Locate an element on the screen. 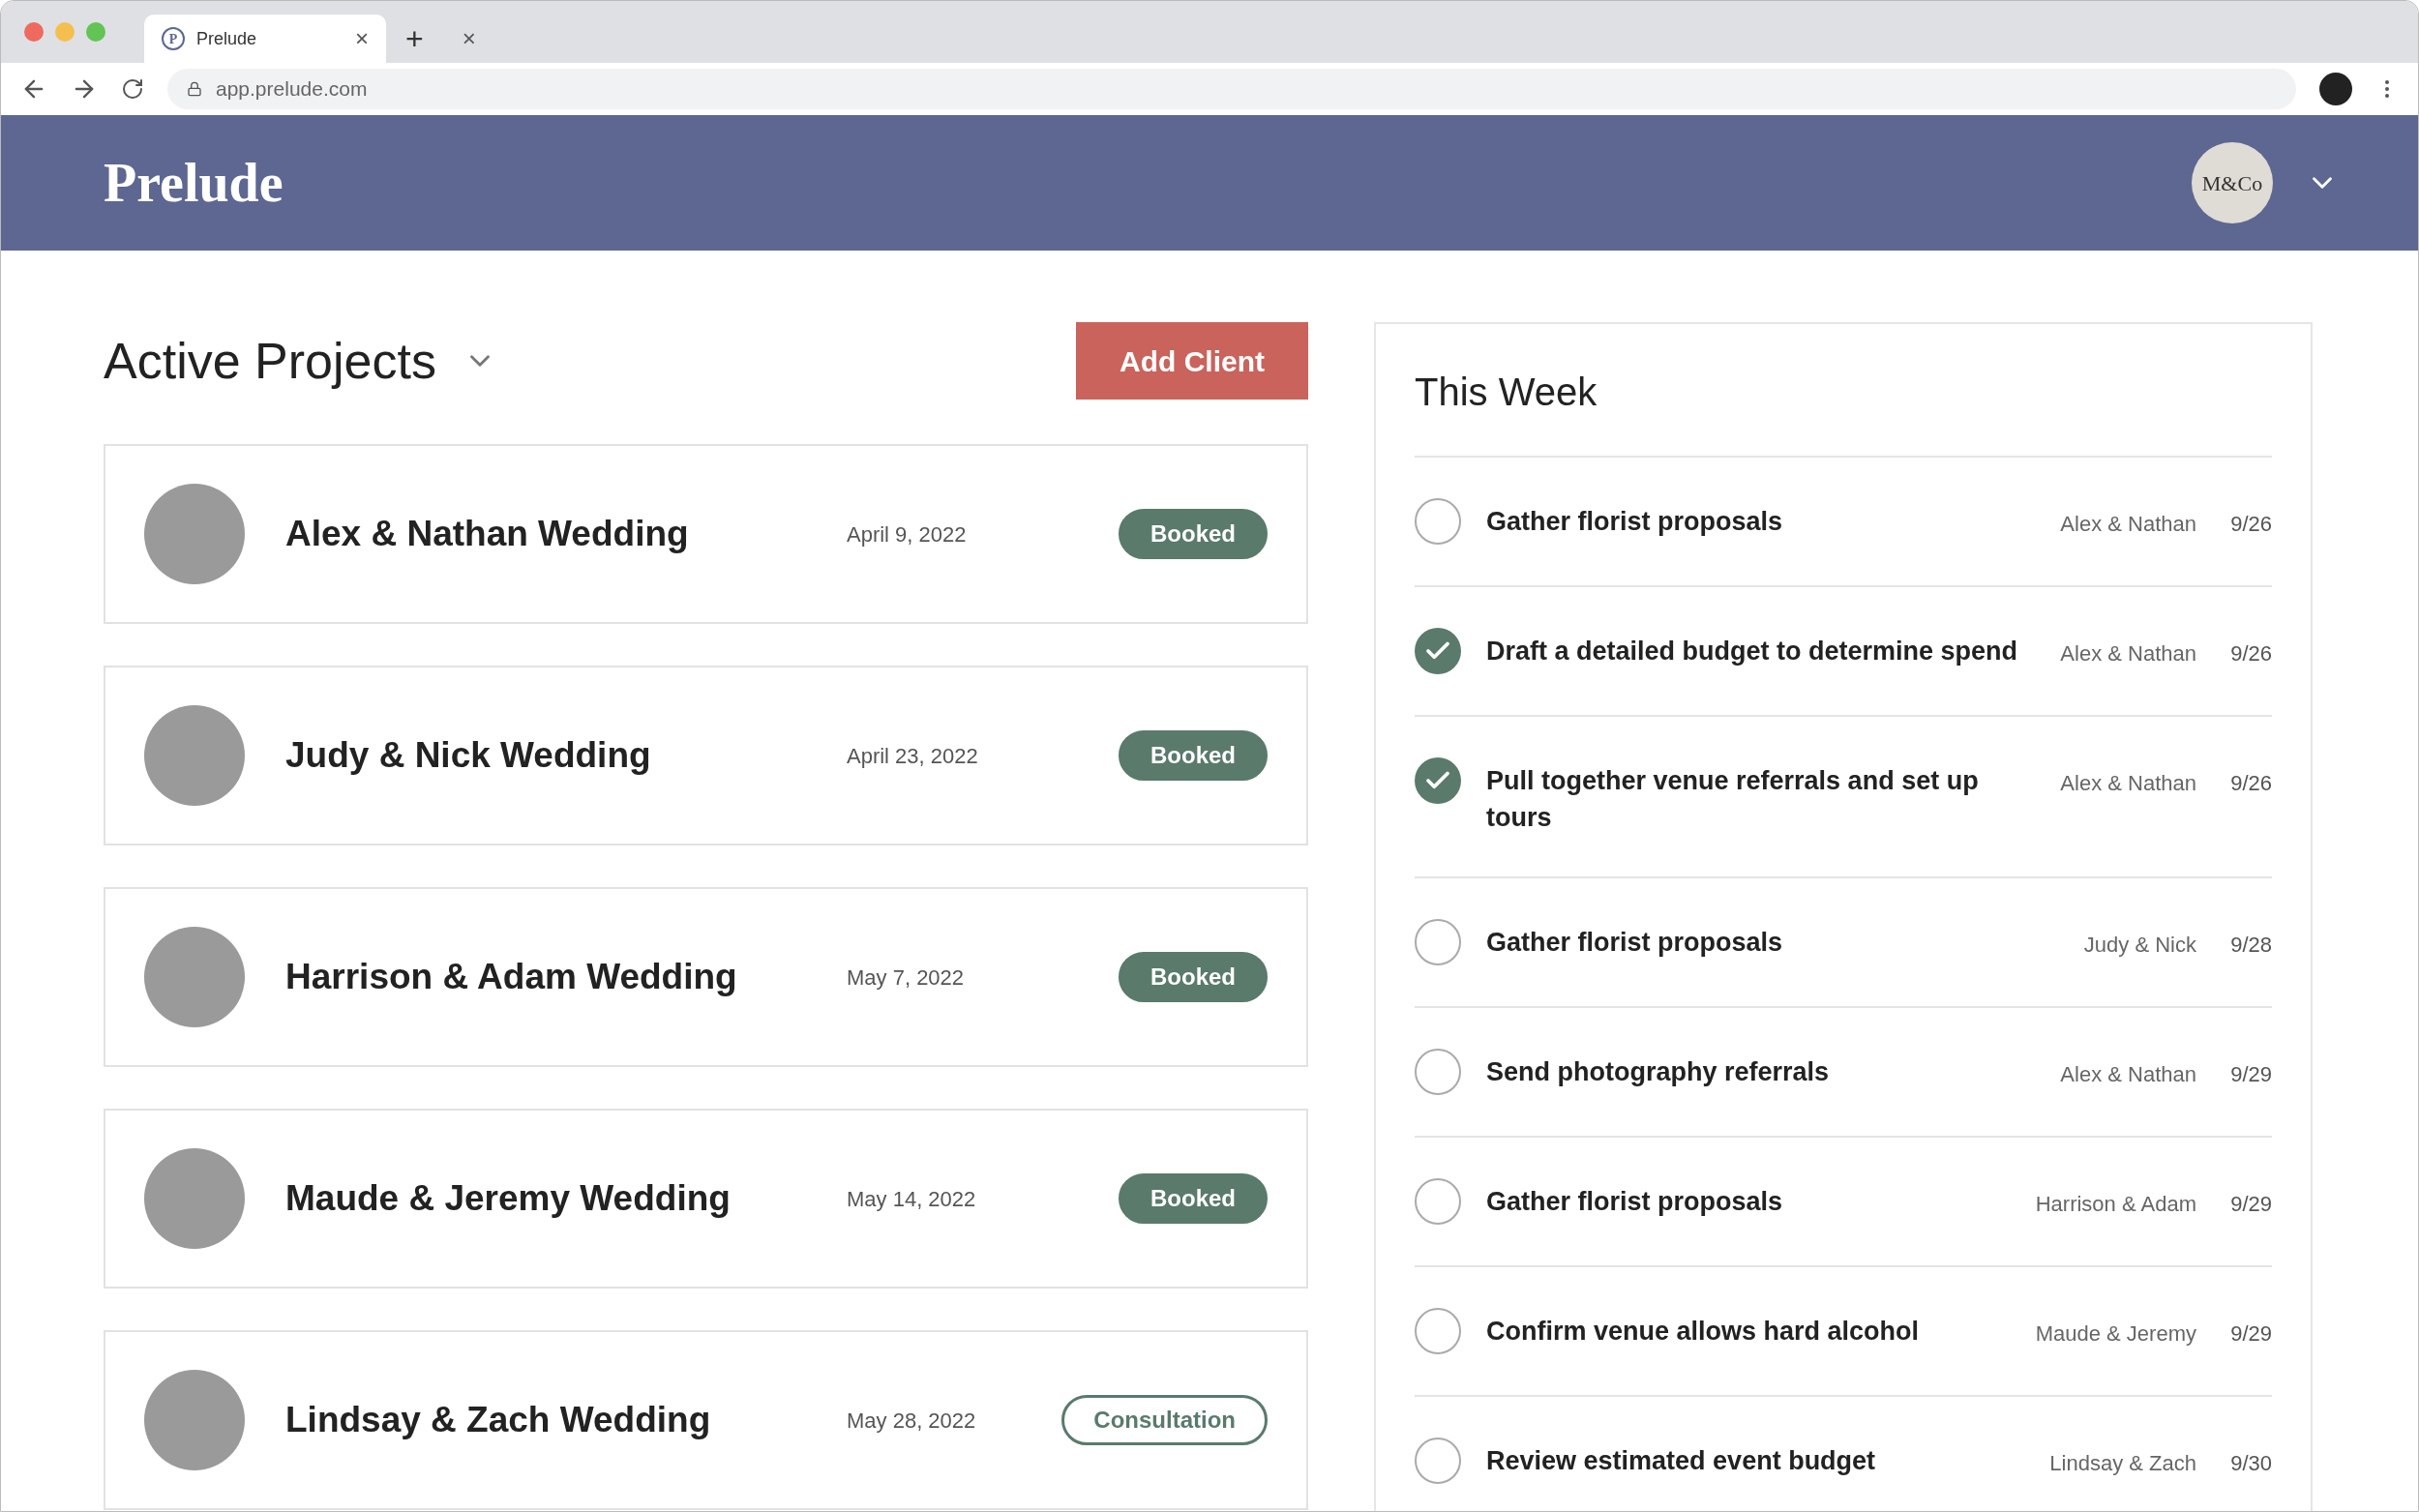  panel-title: This Week is located at coordinates (1507, 393).